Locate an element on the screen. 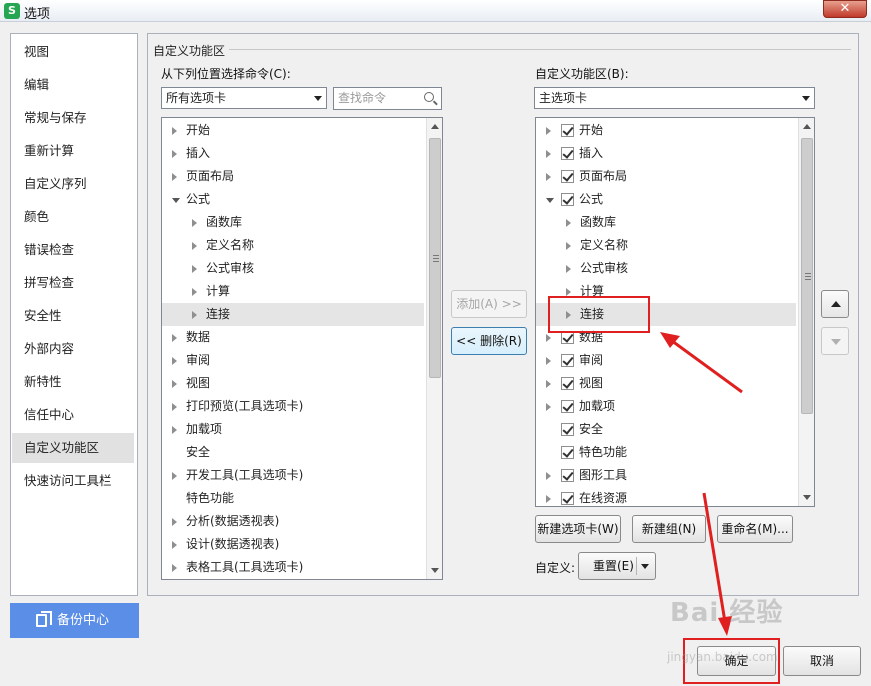  annotation-arrows is located at coordinates (701, 484).